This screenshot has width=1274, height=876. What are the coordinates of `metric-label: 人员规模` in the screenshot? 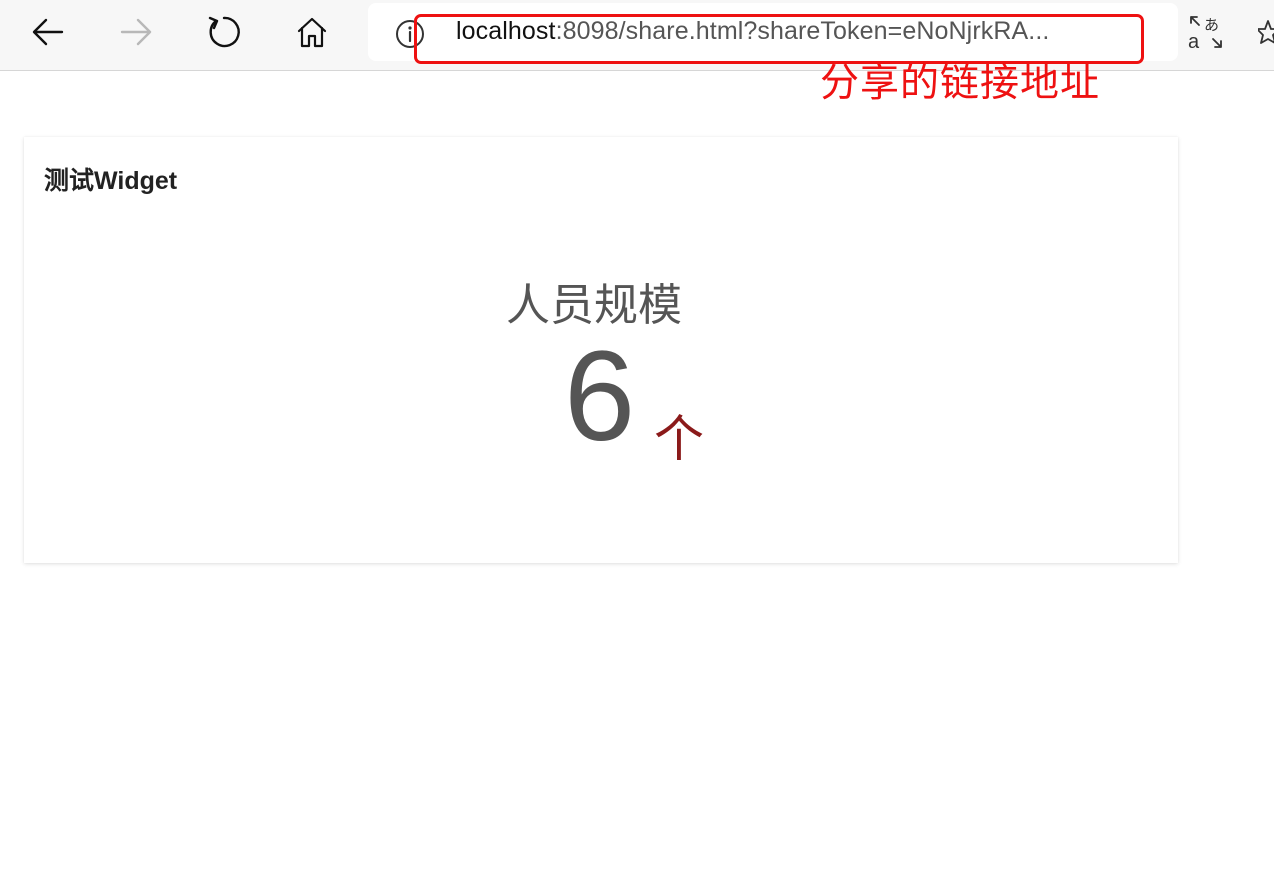 It's located at (594, 305).